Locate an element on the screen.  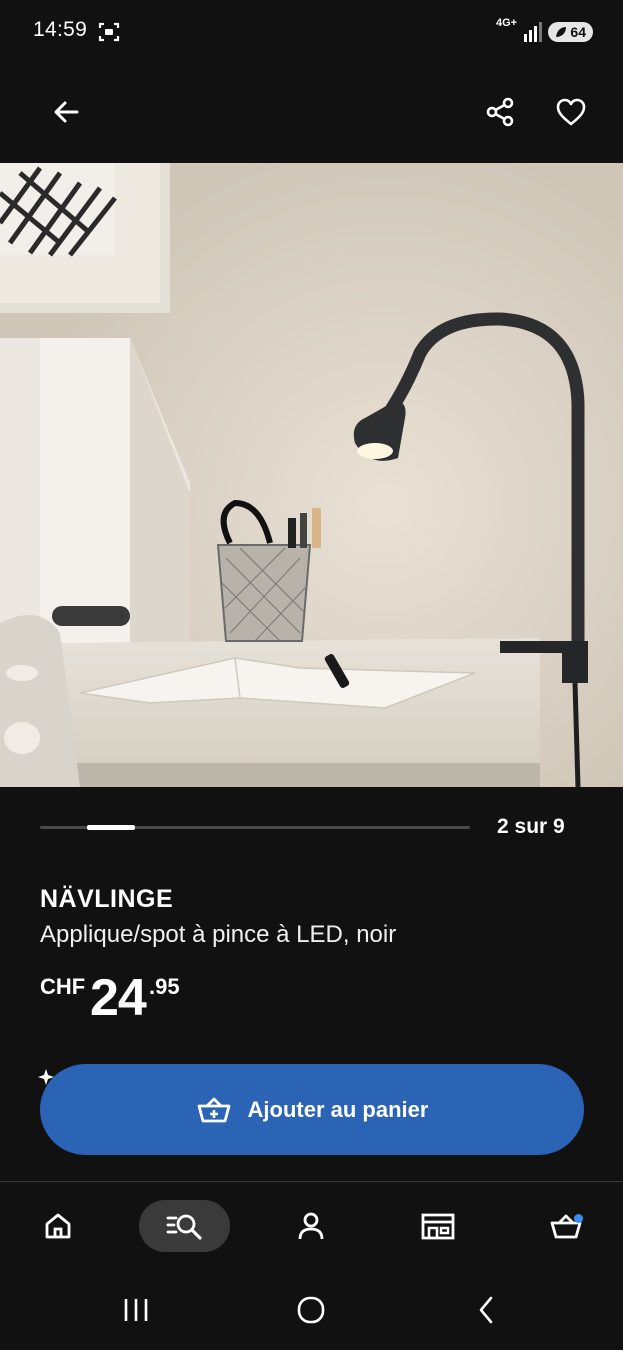
back-button is located at coordinates (66, 112).